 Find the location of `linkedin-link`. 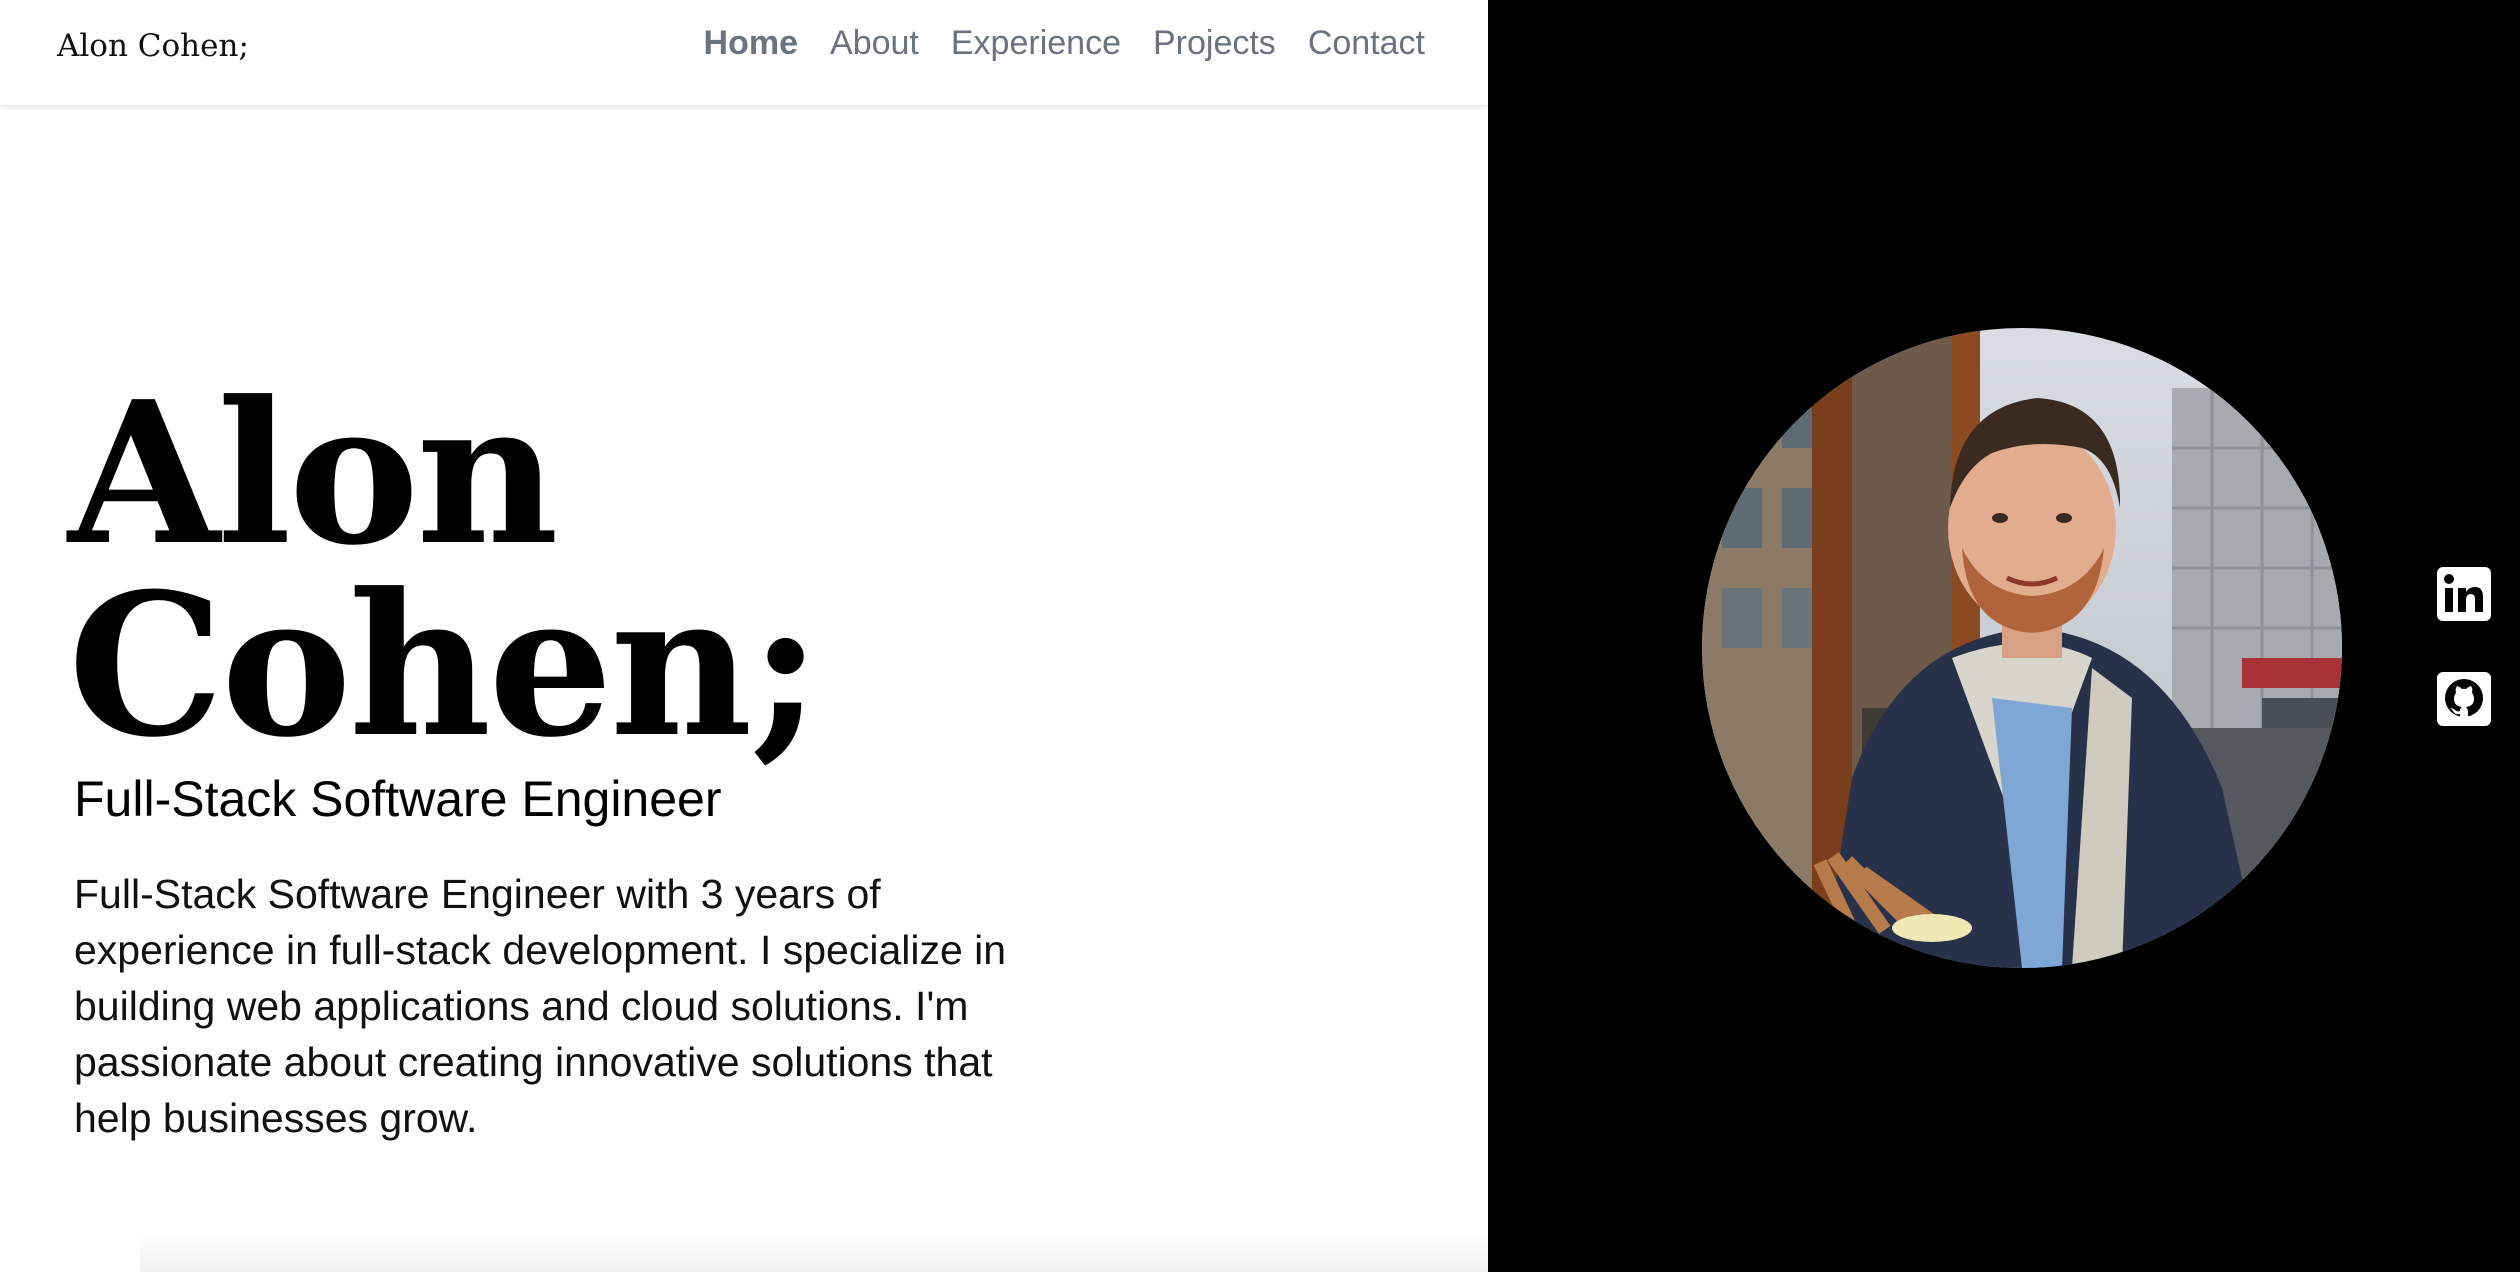

linkedin-link is located at coordinates (2464, 594).